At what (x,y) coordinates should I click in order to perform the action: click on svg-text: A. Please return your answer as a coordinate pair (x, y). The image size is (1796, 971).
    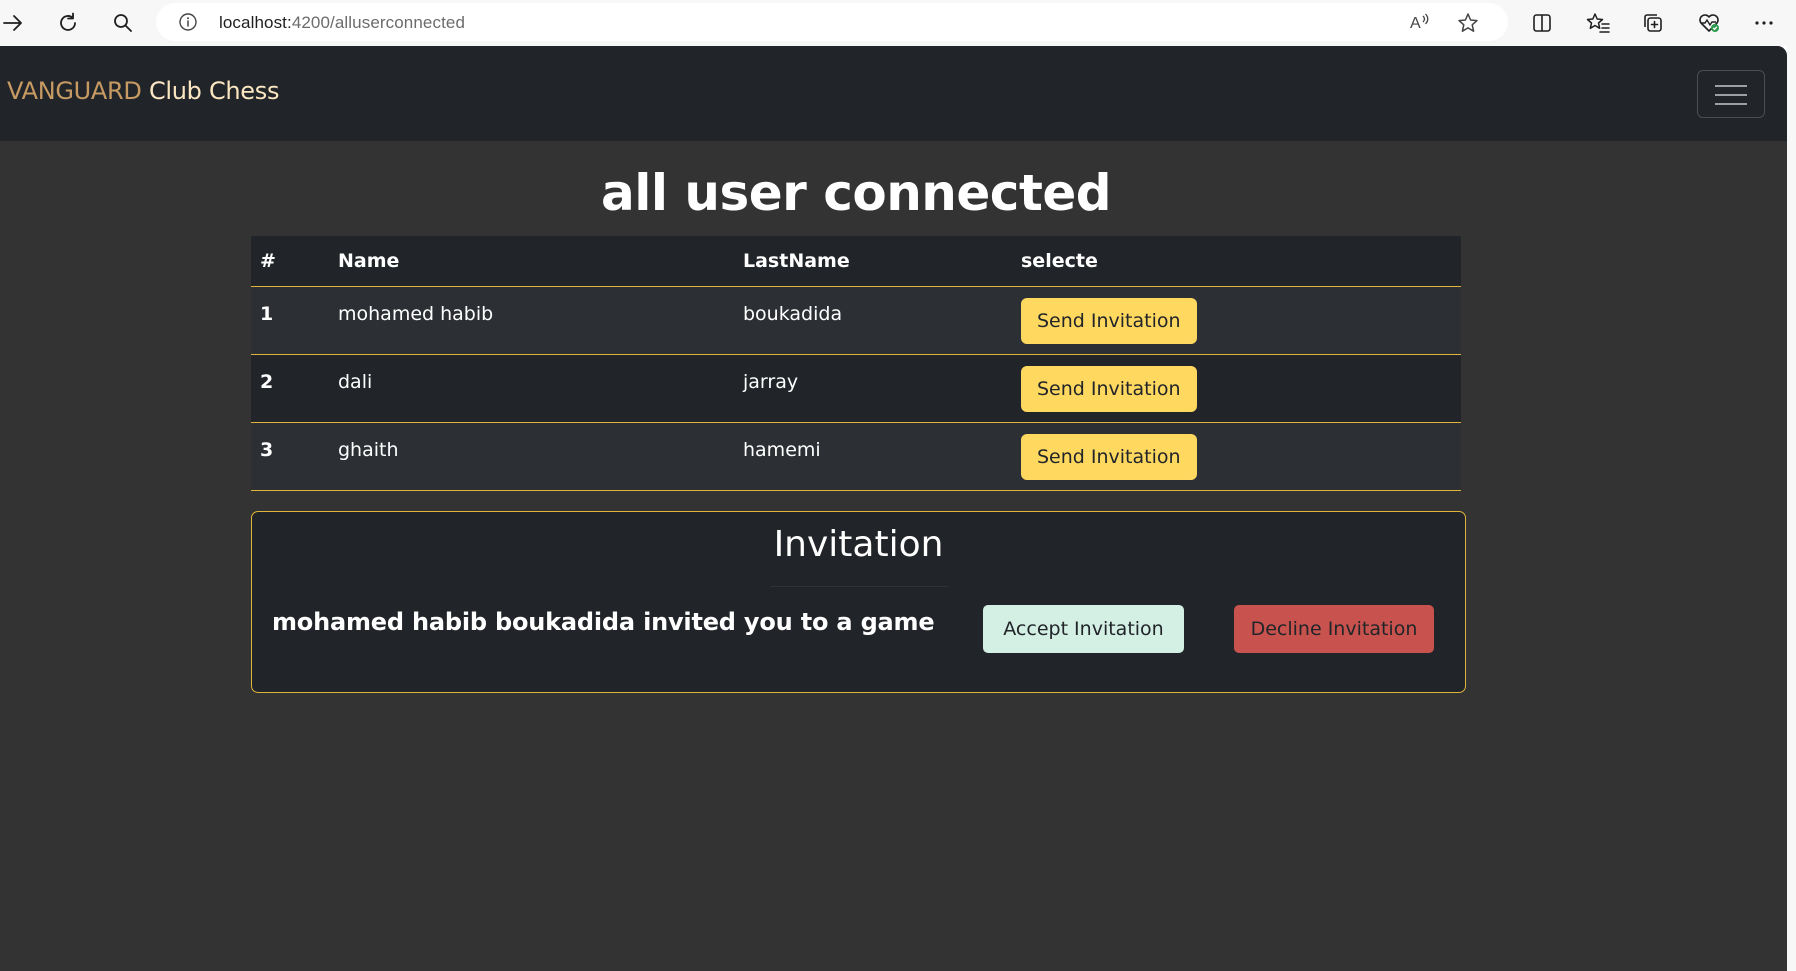
    Looking at the image, I should click on (1415, 23).